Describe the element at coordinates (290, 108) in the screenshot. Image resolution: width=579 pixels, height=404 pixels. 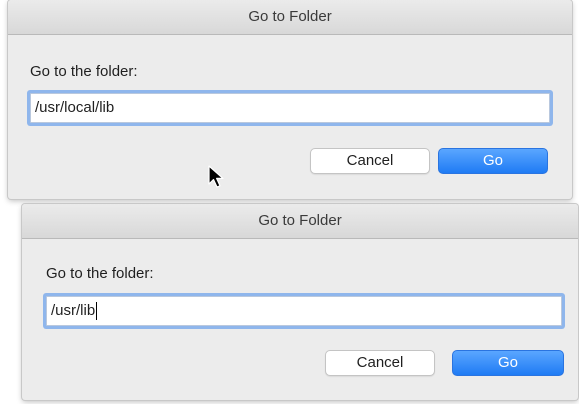
I see `folder-path-input: /usr/local/lib` at that location.